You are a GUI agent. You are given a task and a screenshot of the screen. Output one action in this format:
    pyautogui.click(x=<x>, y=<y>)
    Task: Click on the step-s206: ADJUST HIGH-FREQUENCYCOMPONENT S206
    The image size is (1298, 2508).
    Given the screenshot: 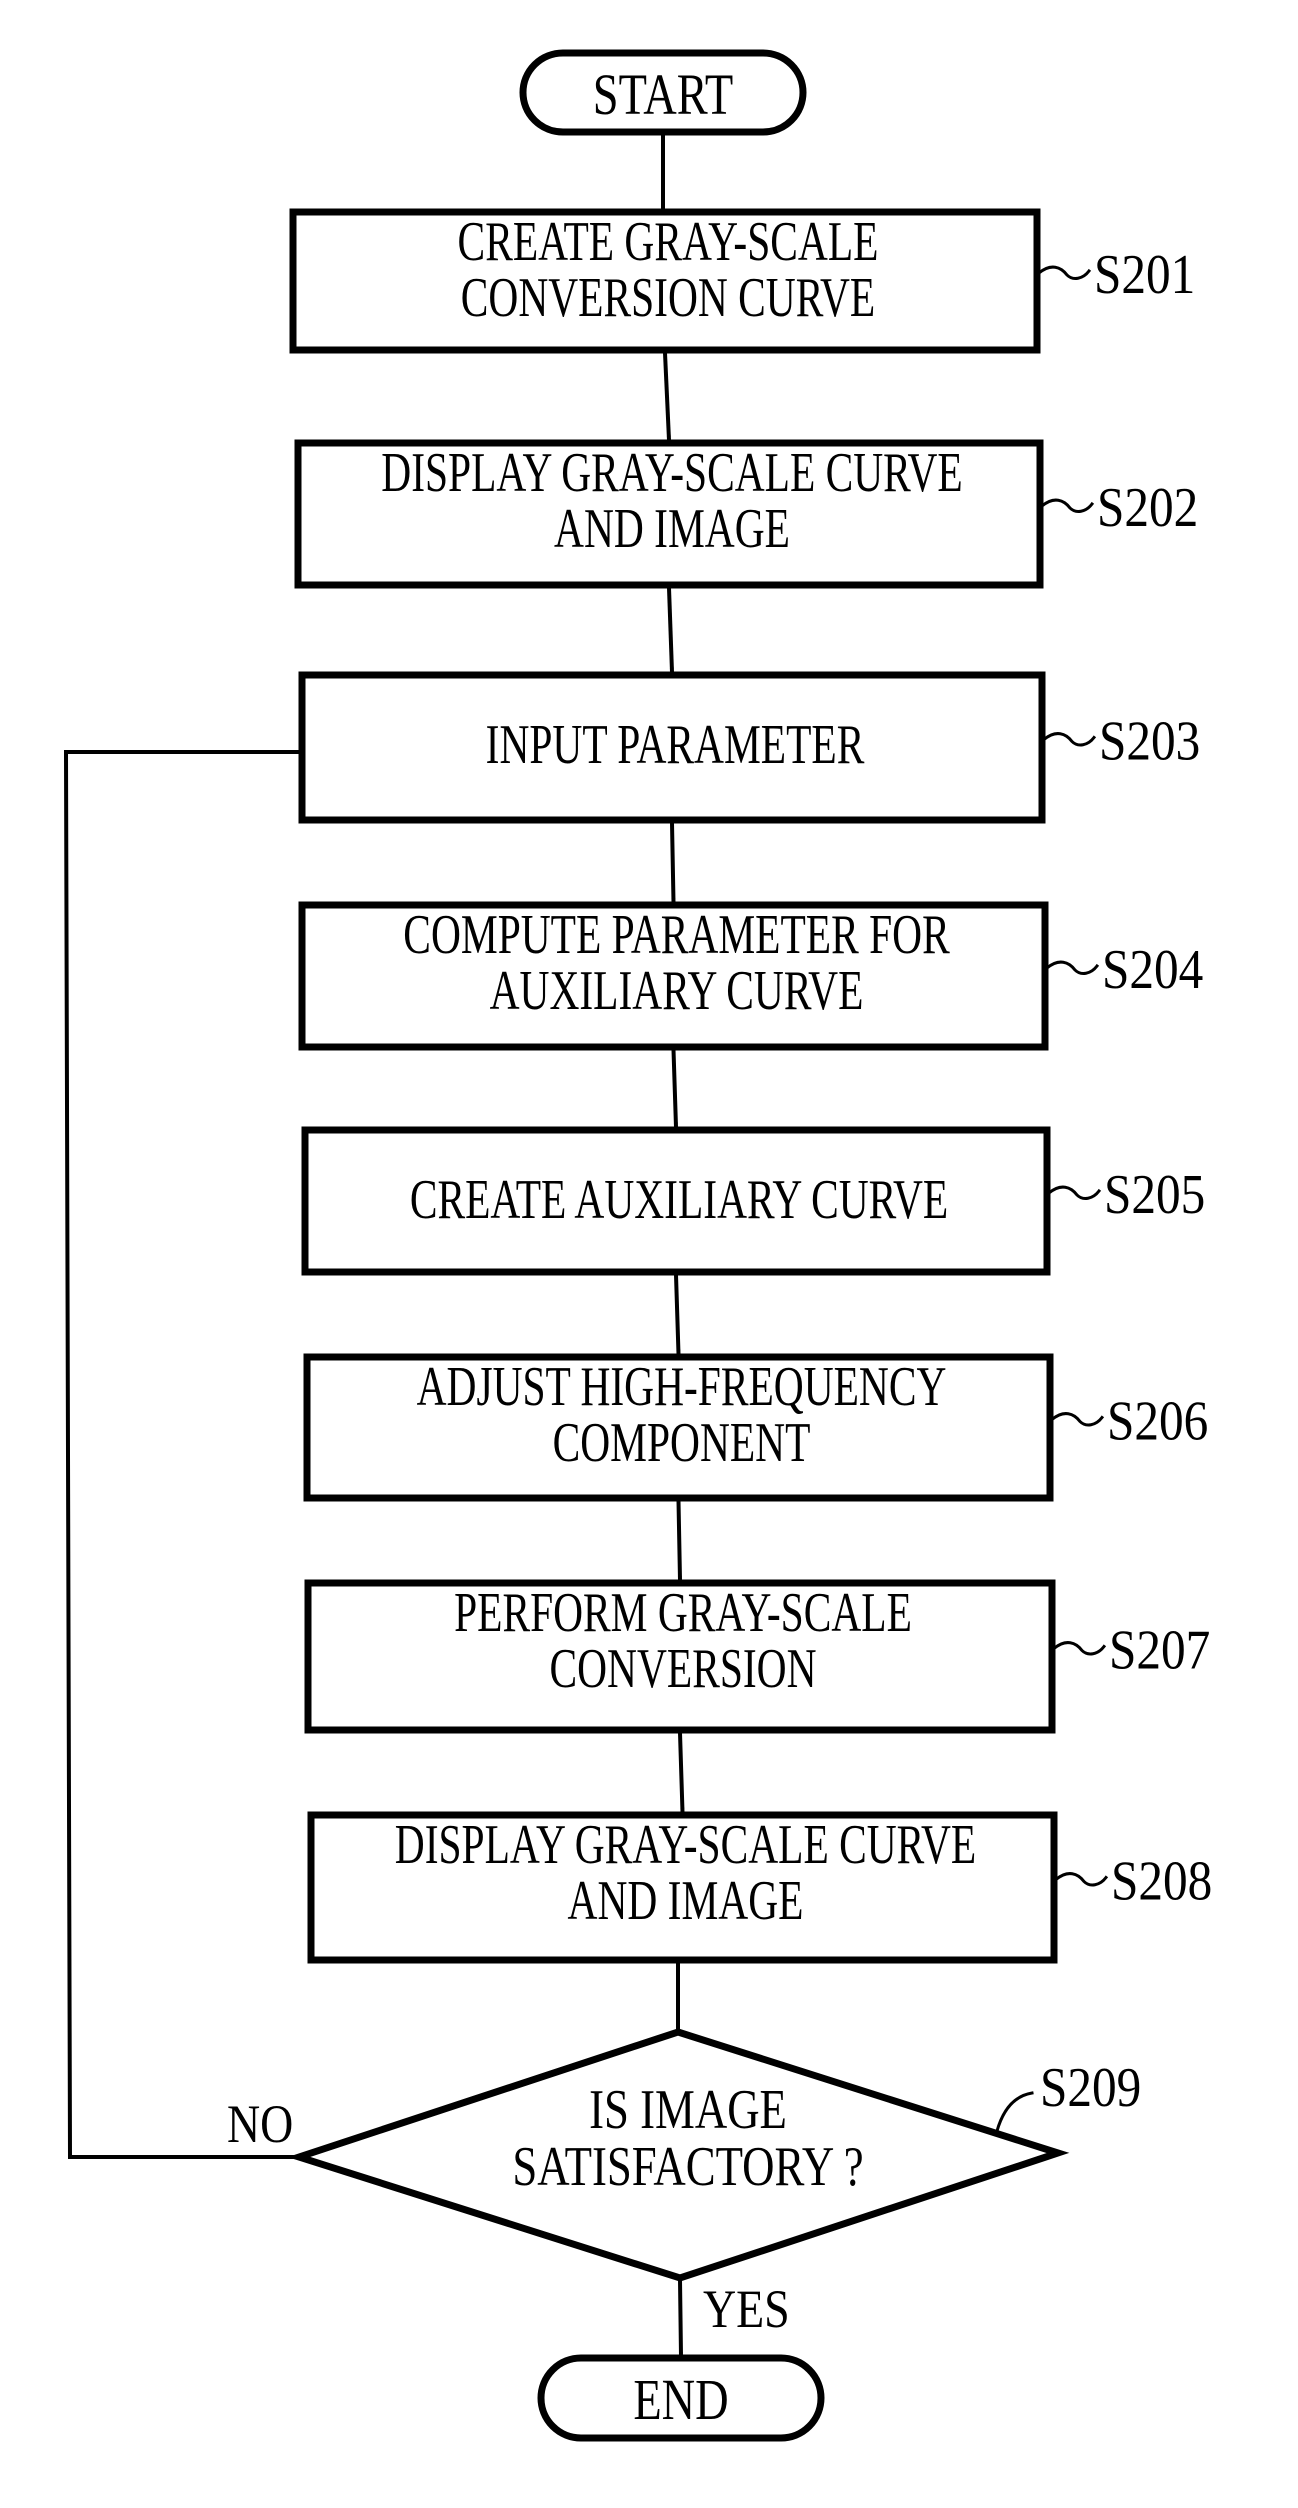 What is the action you would take?
    pyautogui.click(x=755, y=1427)
    